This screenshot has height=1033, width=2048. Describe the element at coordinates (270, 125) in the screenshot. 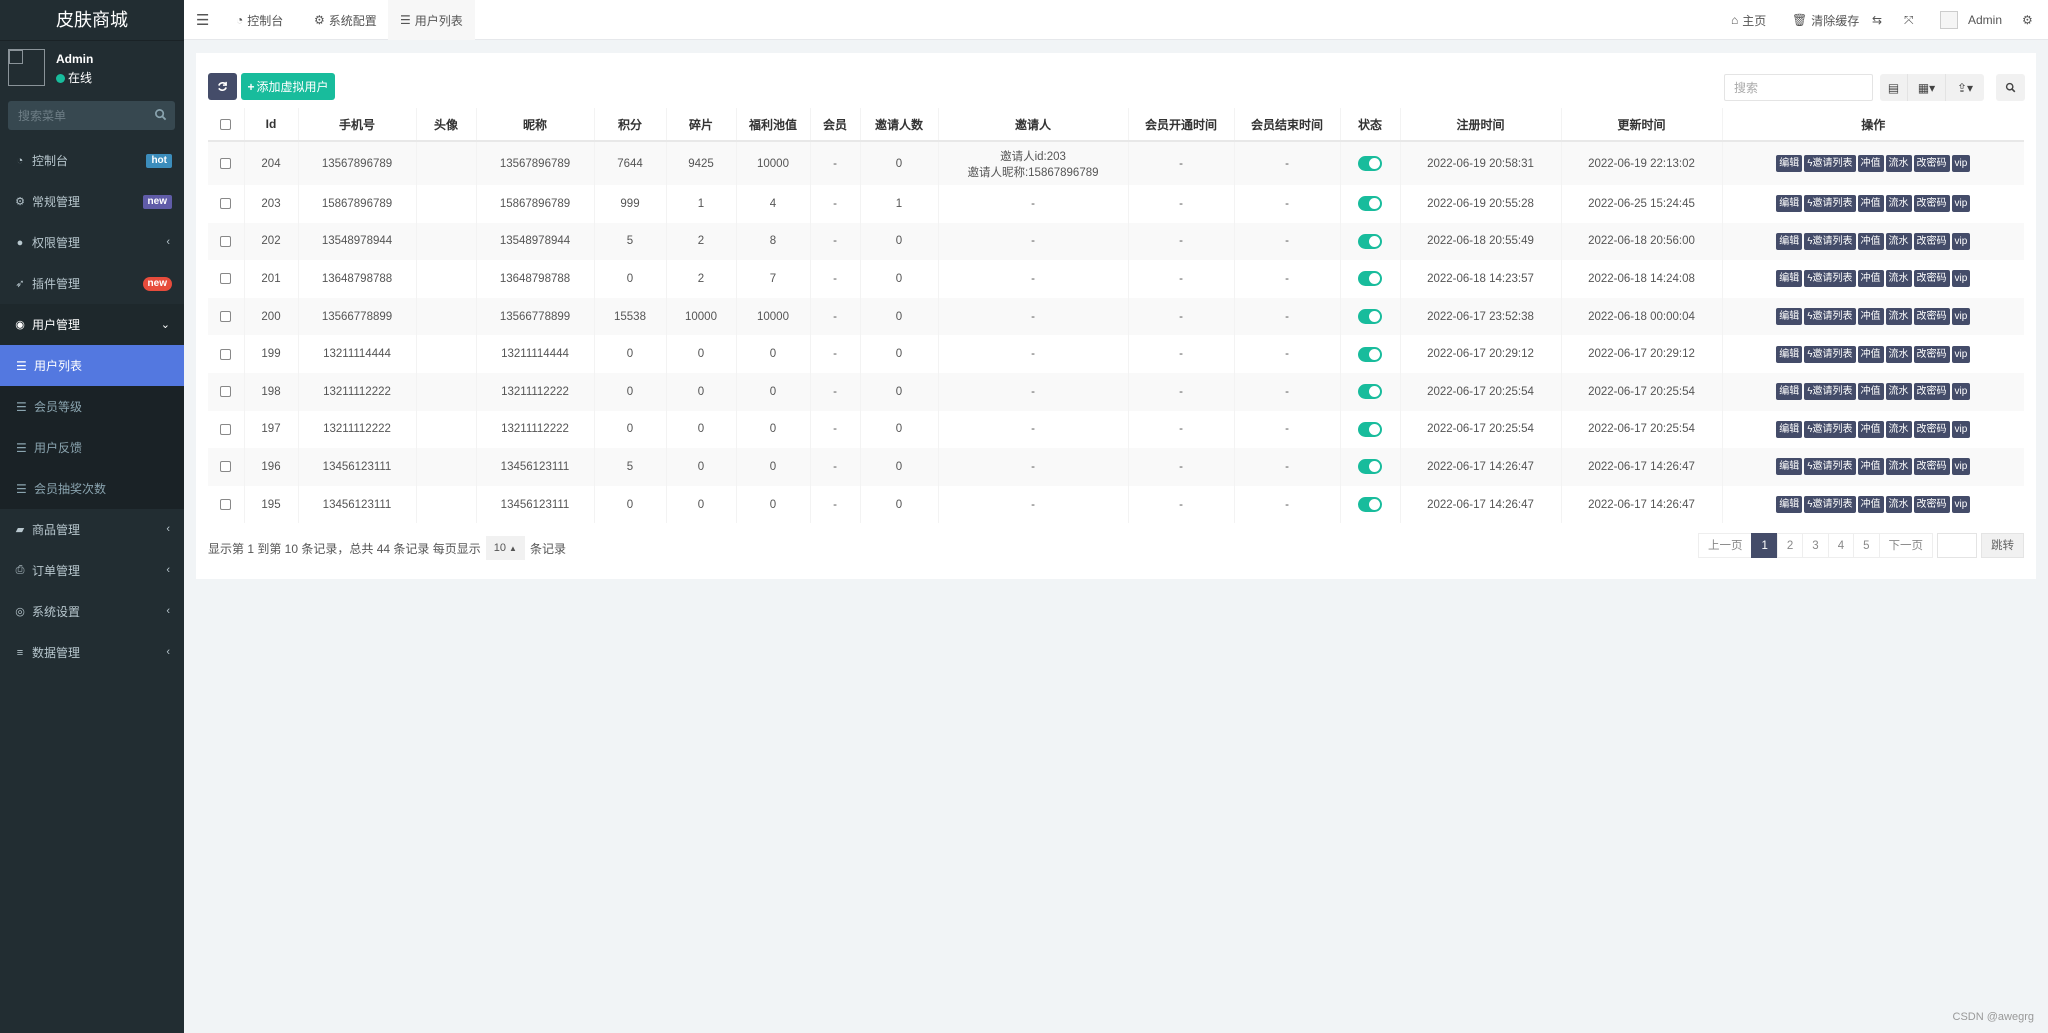

I see `col-header: Id` at that location.